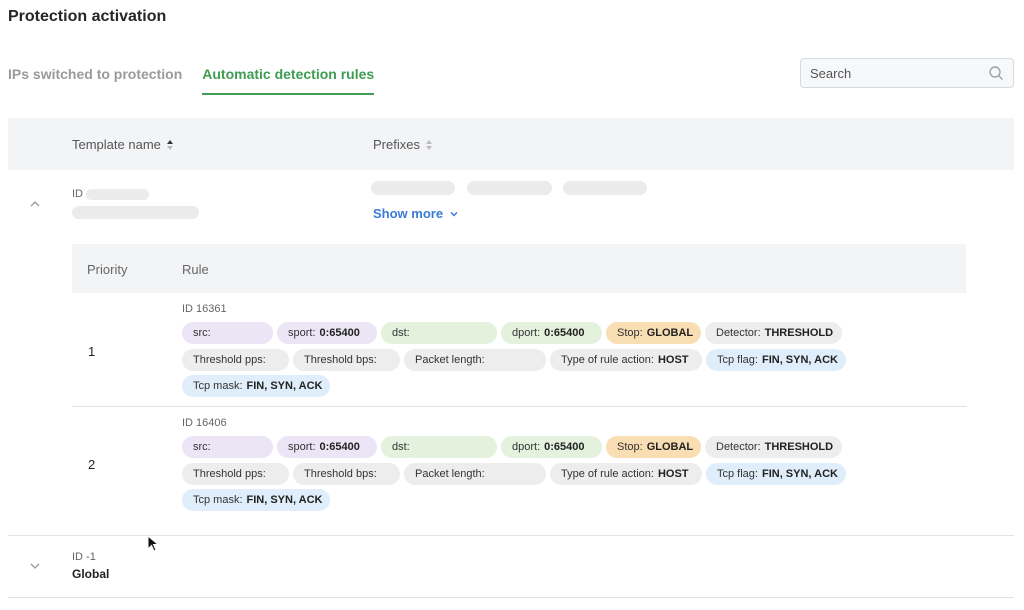 The height and width of the screenshot is (610, 1024). I want to click on template-id-label: ID -1, so click(84, 557).